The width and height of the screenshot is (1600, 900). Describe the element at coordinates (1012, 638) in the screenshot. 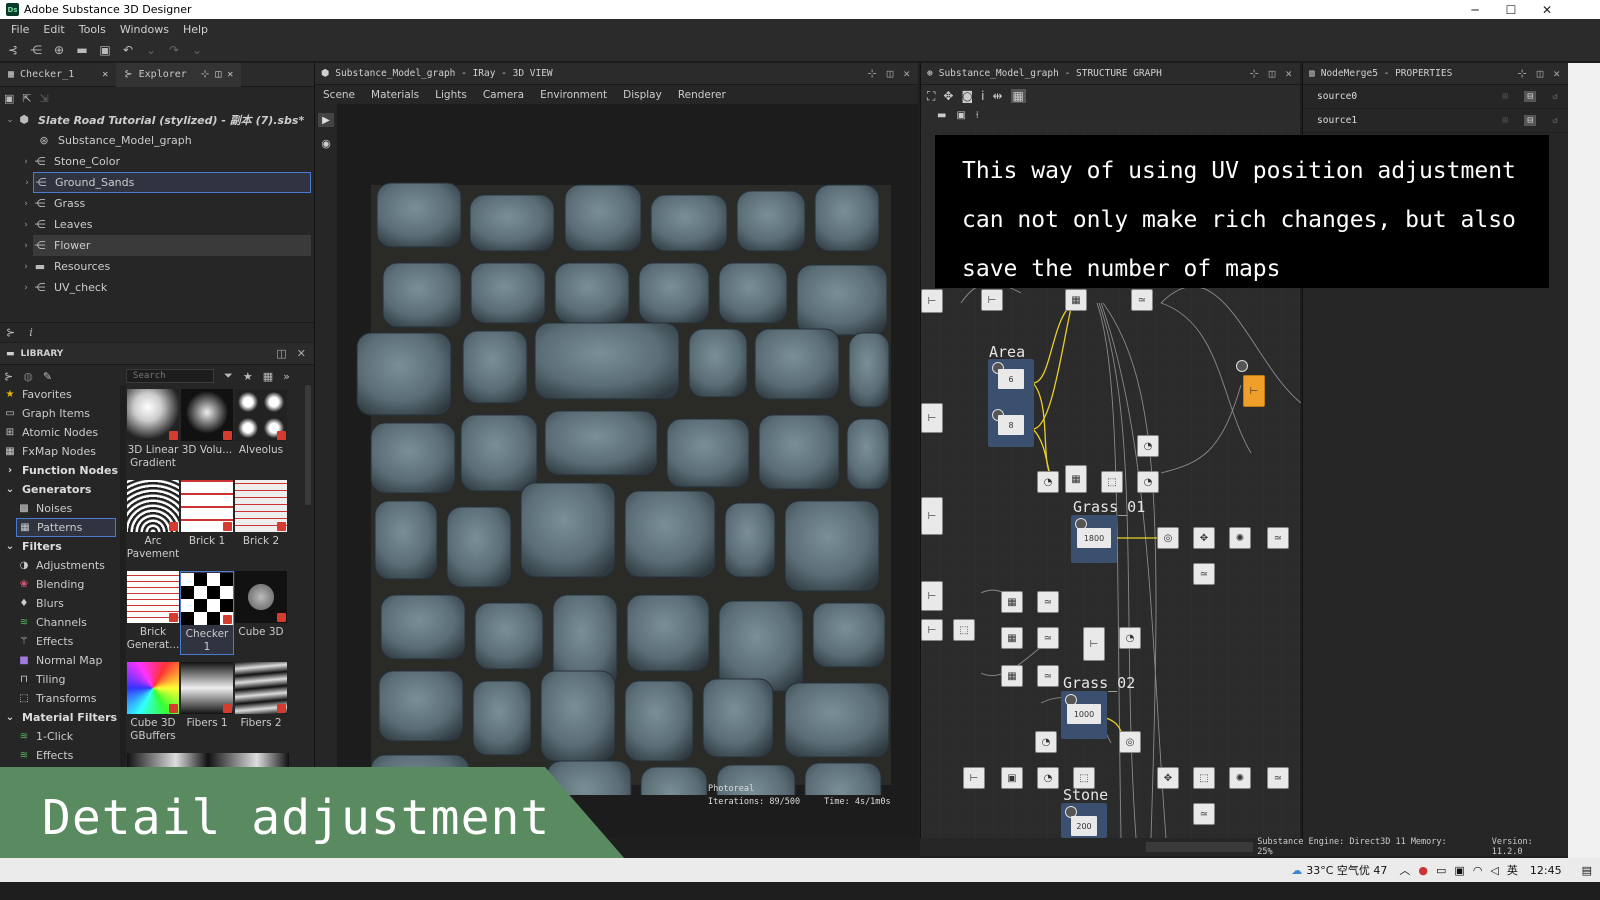

I see `node-tile-4: ▦` at that location.